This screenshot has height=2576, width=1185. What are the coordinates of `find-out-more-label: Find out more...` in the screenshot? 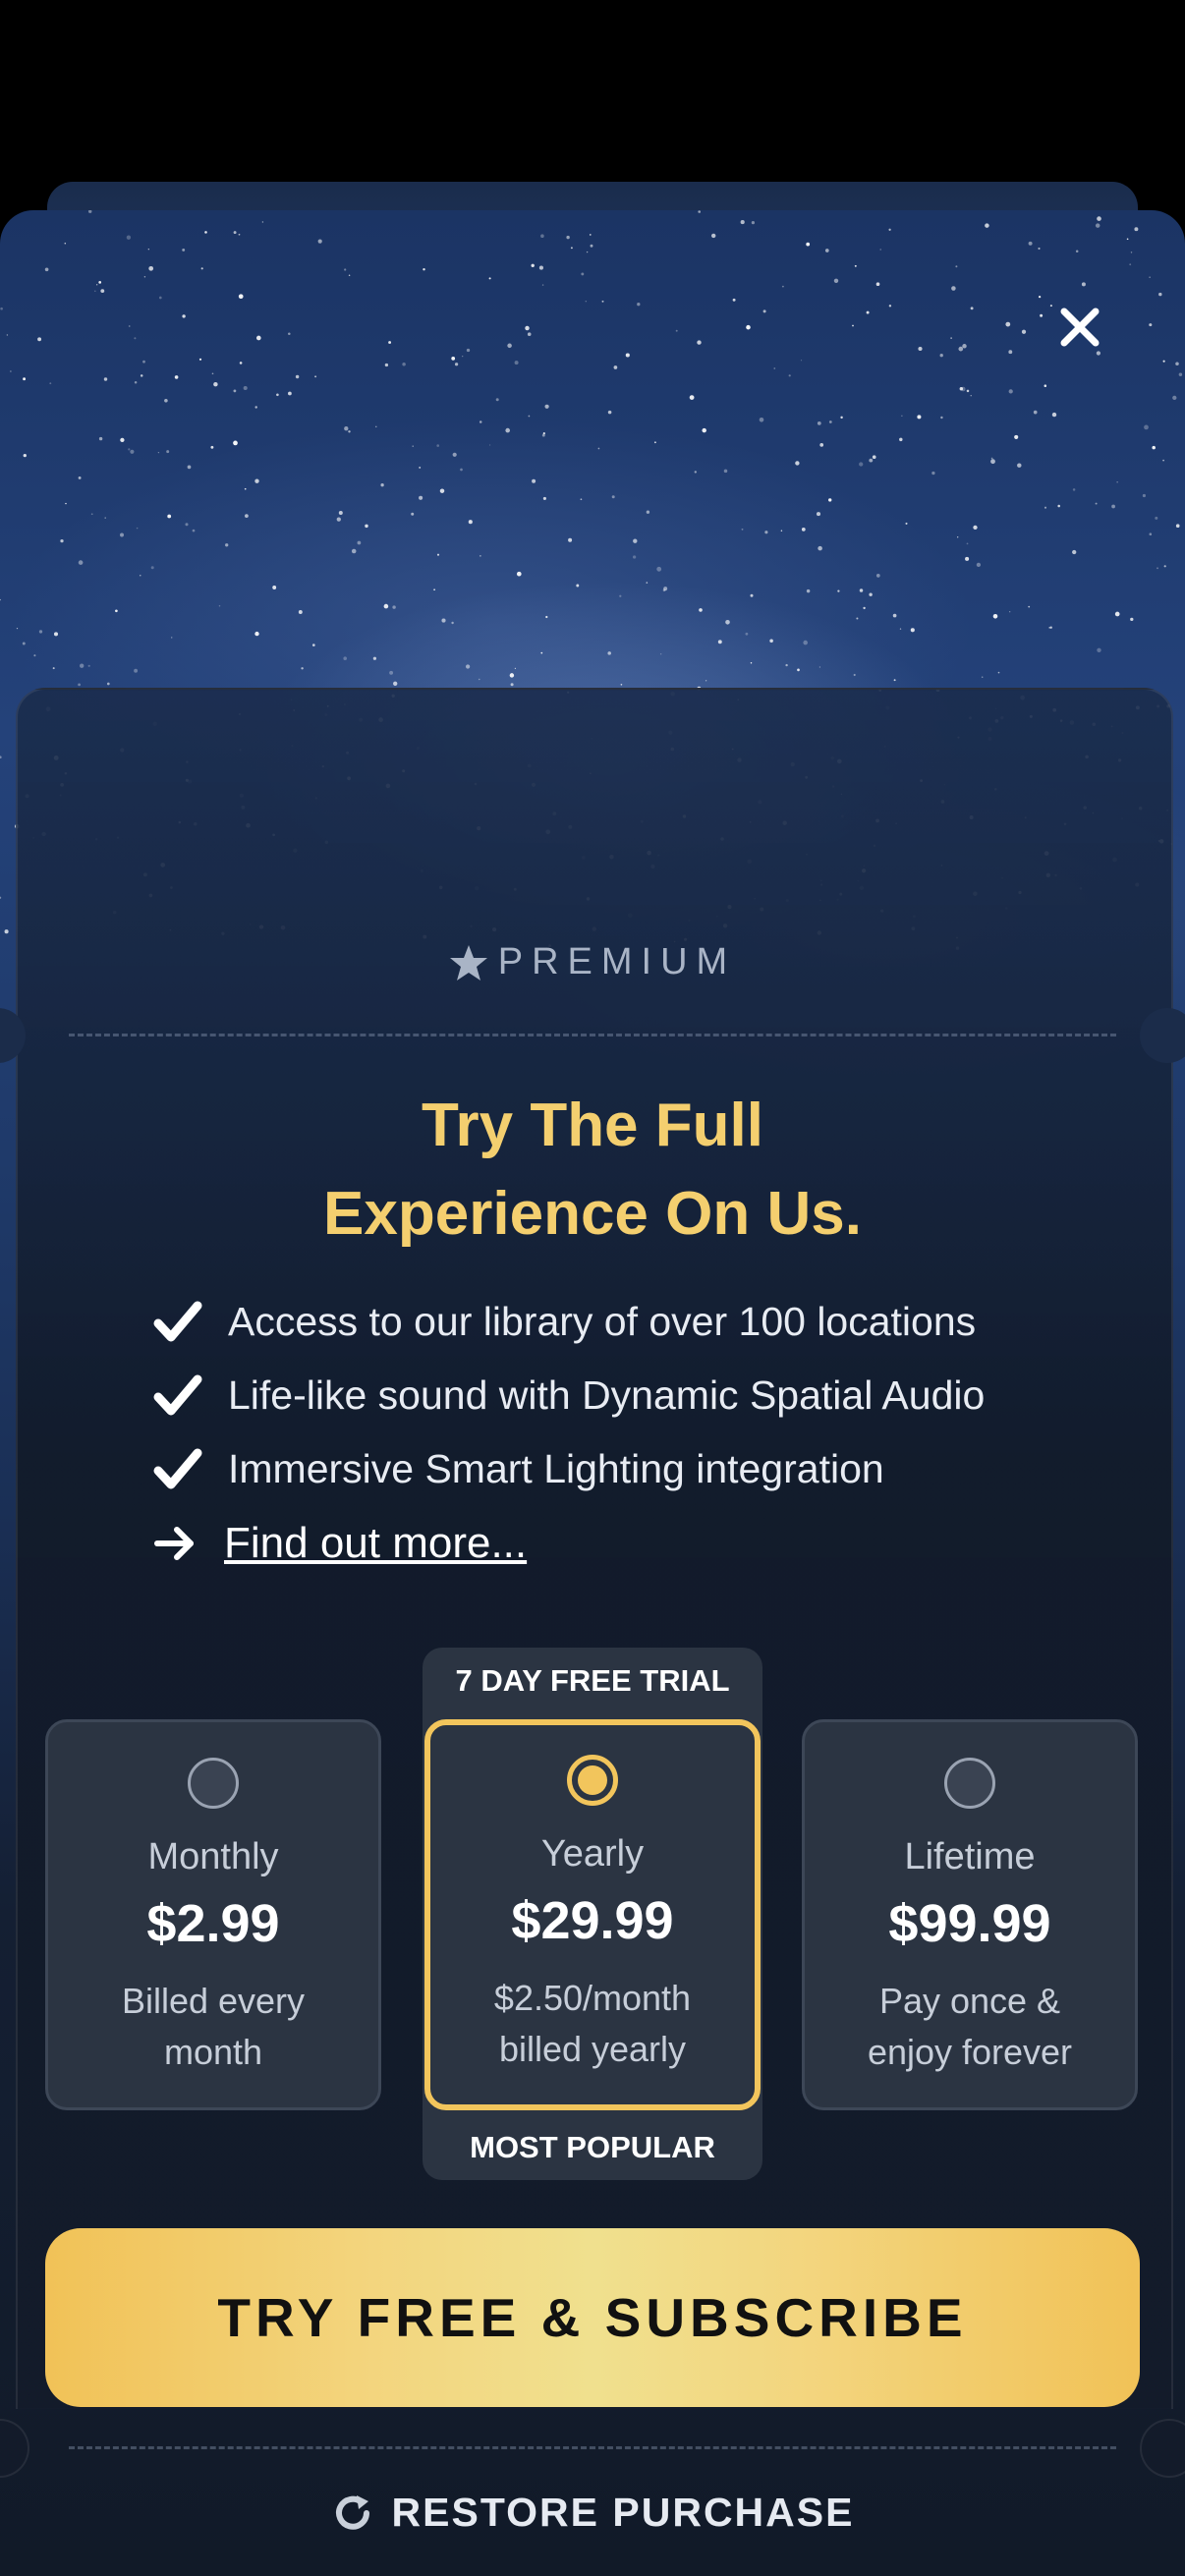 It's located at (376, 1543).